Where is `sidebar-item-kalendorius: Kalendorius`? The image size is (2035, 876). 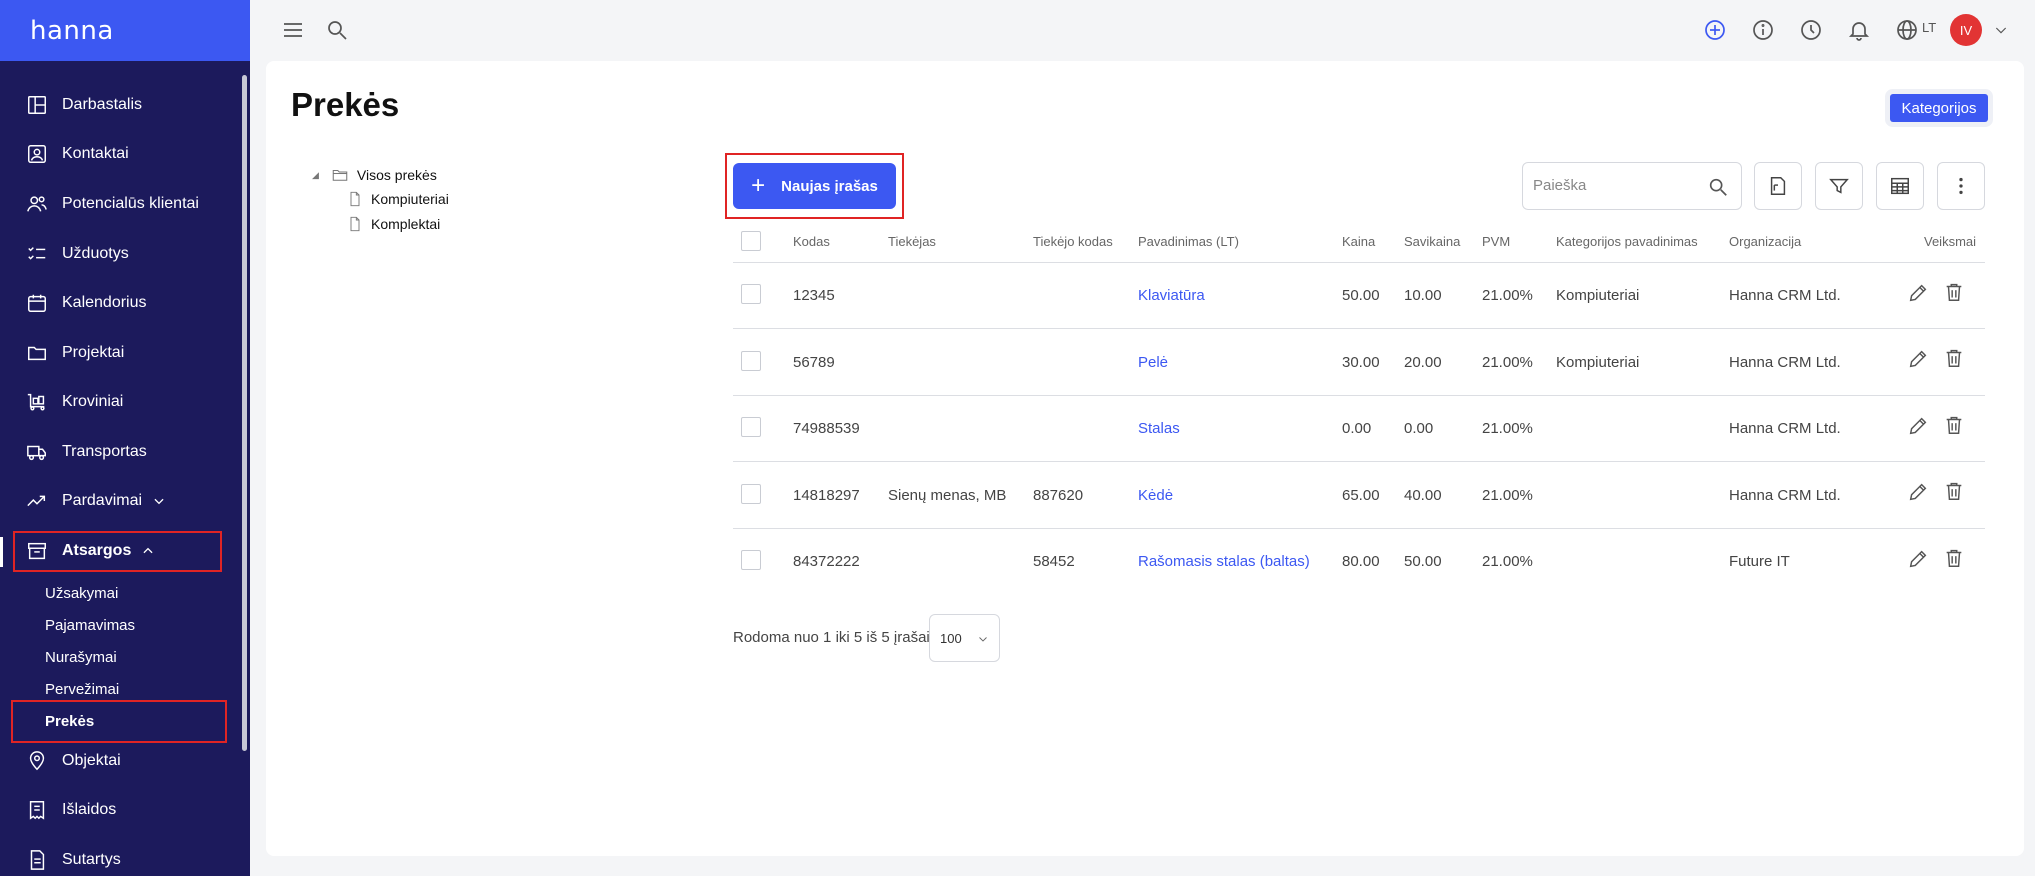
sidebar-item-kalendorius: Kalendorius is located at coordinates (120, 303).